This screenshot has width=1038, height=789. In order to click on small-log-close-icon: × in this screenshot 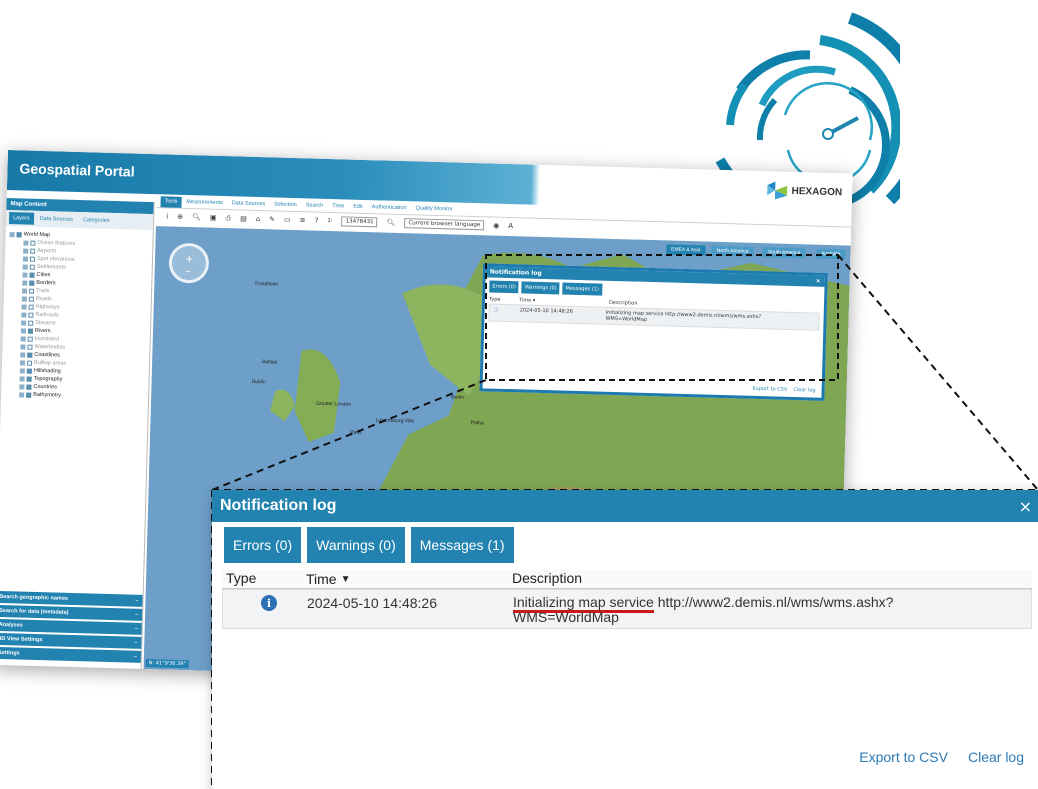, I will do `click(818, 281)`.